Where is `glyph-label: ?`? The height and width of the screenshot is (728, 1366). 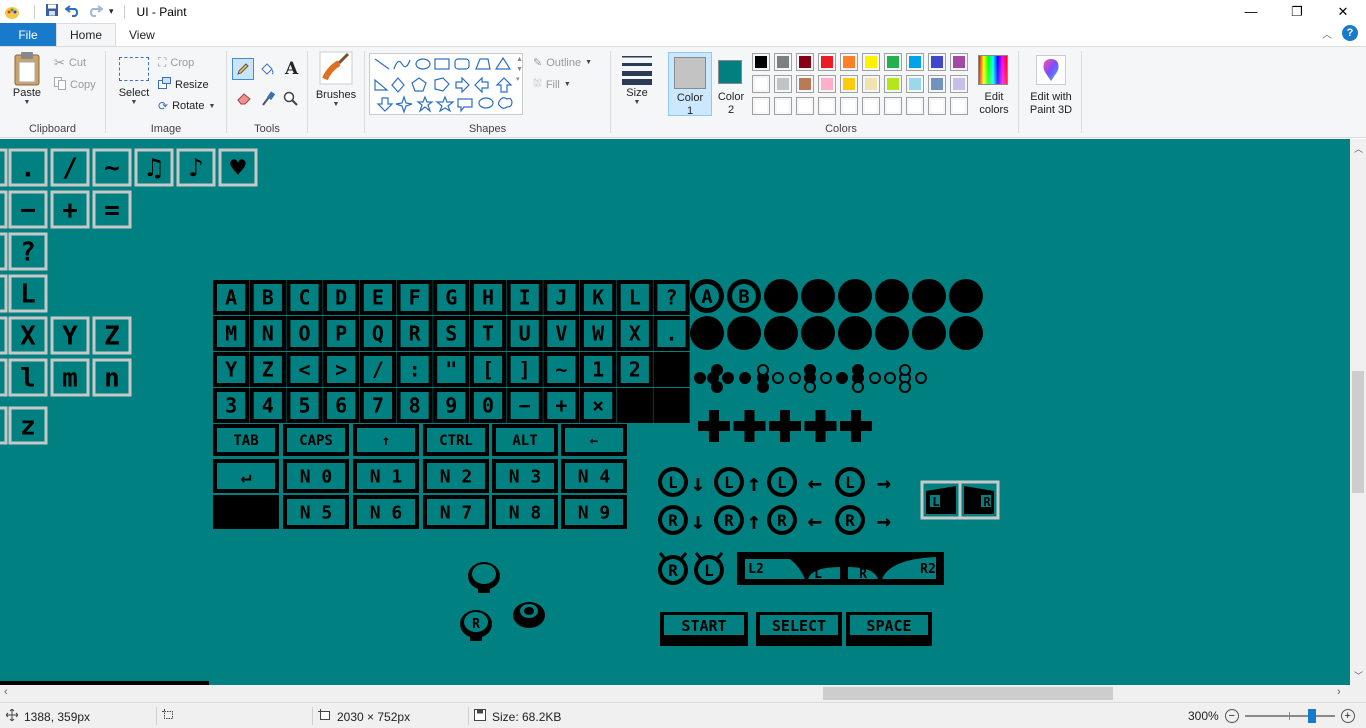
glyph-label: ? is located at coordinates (28, 253).